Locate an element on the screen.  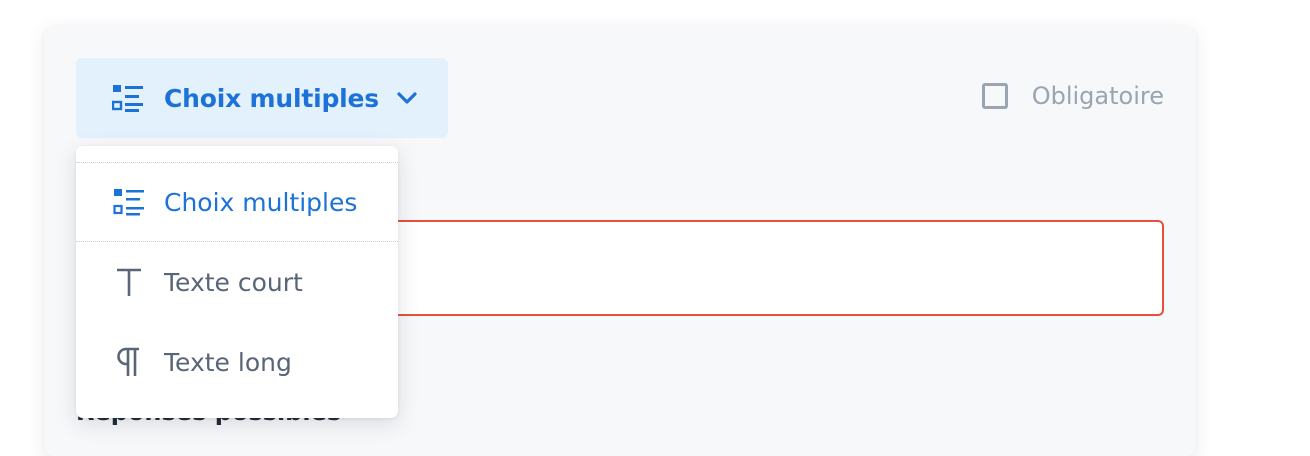
menu-item-label: Choix multiples is located at coordinates (261, 202).